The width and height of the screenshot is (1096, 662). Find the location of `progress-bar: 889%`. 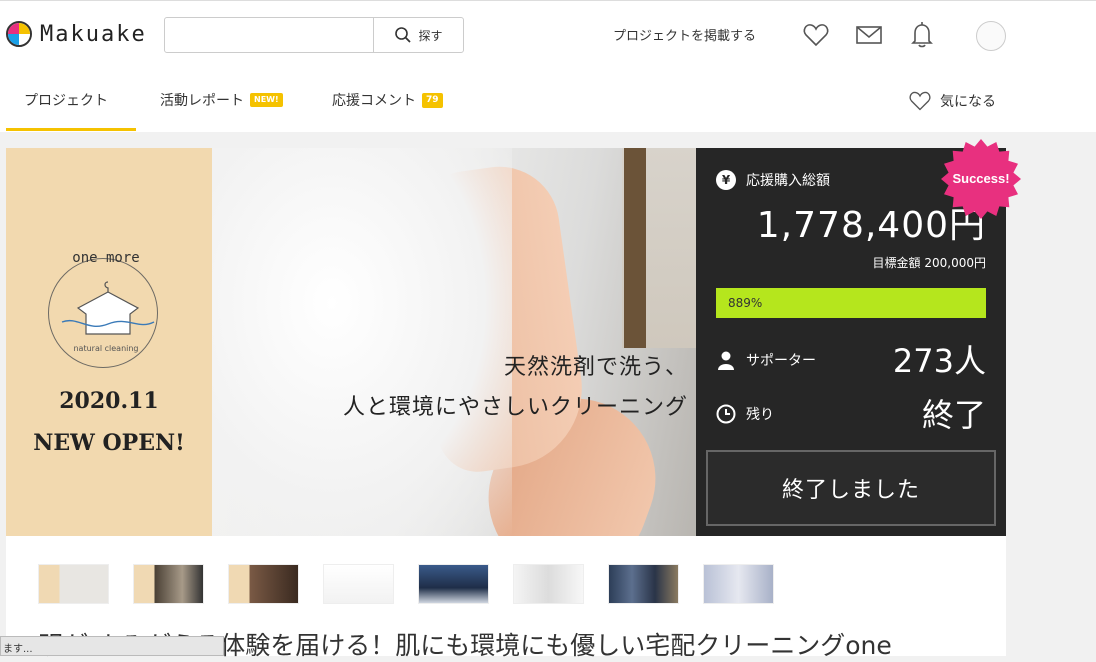

progress-bar: 889% is located at coordinates (851, 303).